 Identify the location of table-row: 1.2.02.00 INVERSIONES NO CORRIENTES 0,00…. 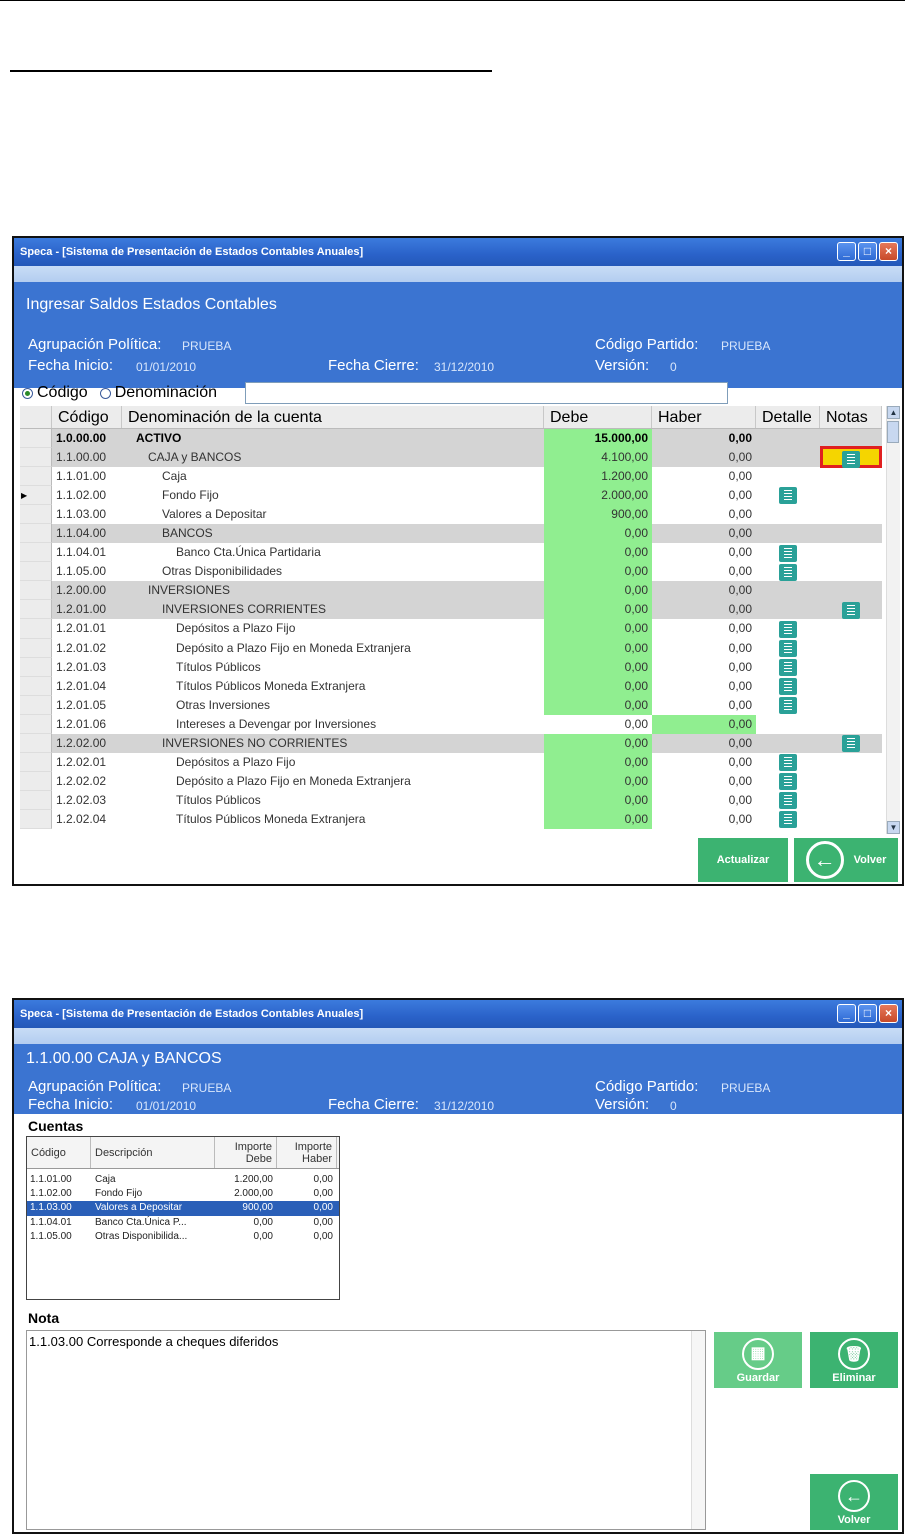
(451, 743).